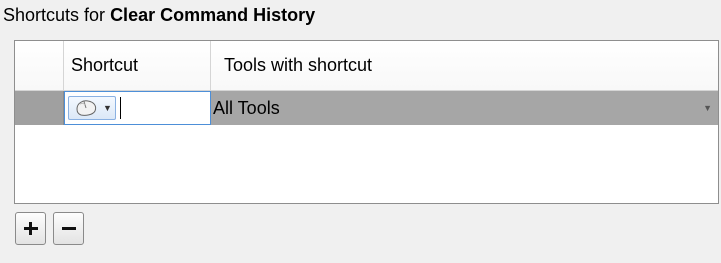 This screenshot has height=263, width=721. I want to click on section-title: Shortcuts for Clear Command History, so click(159, 15).